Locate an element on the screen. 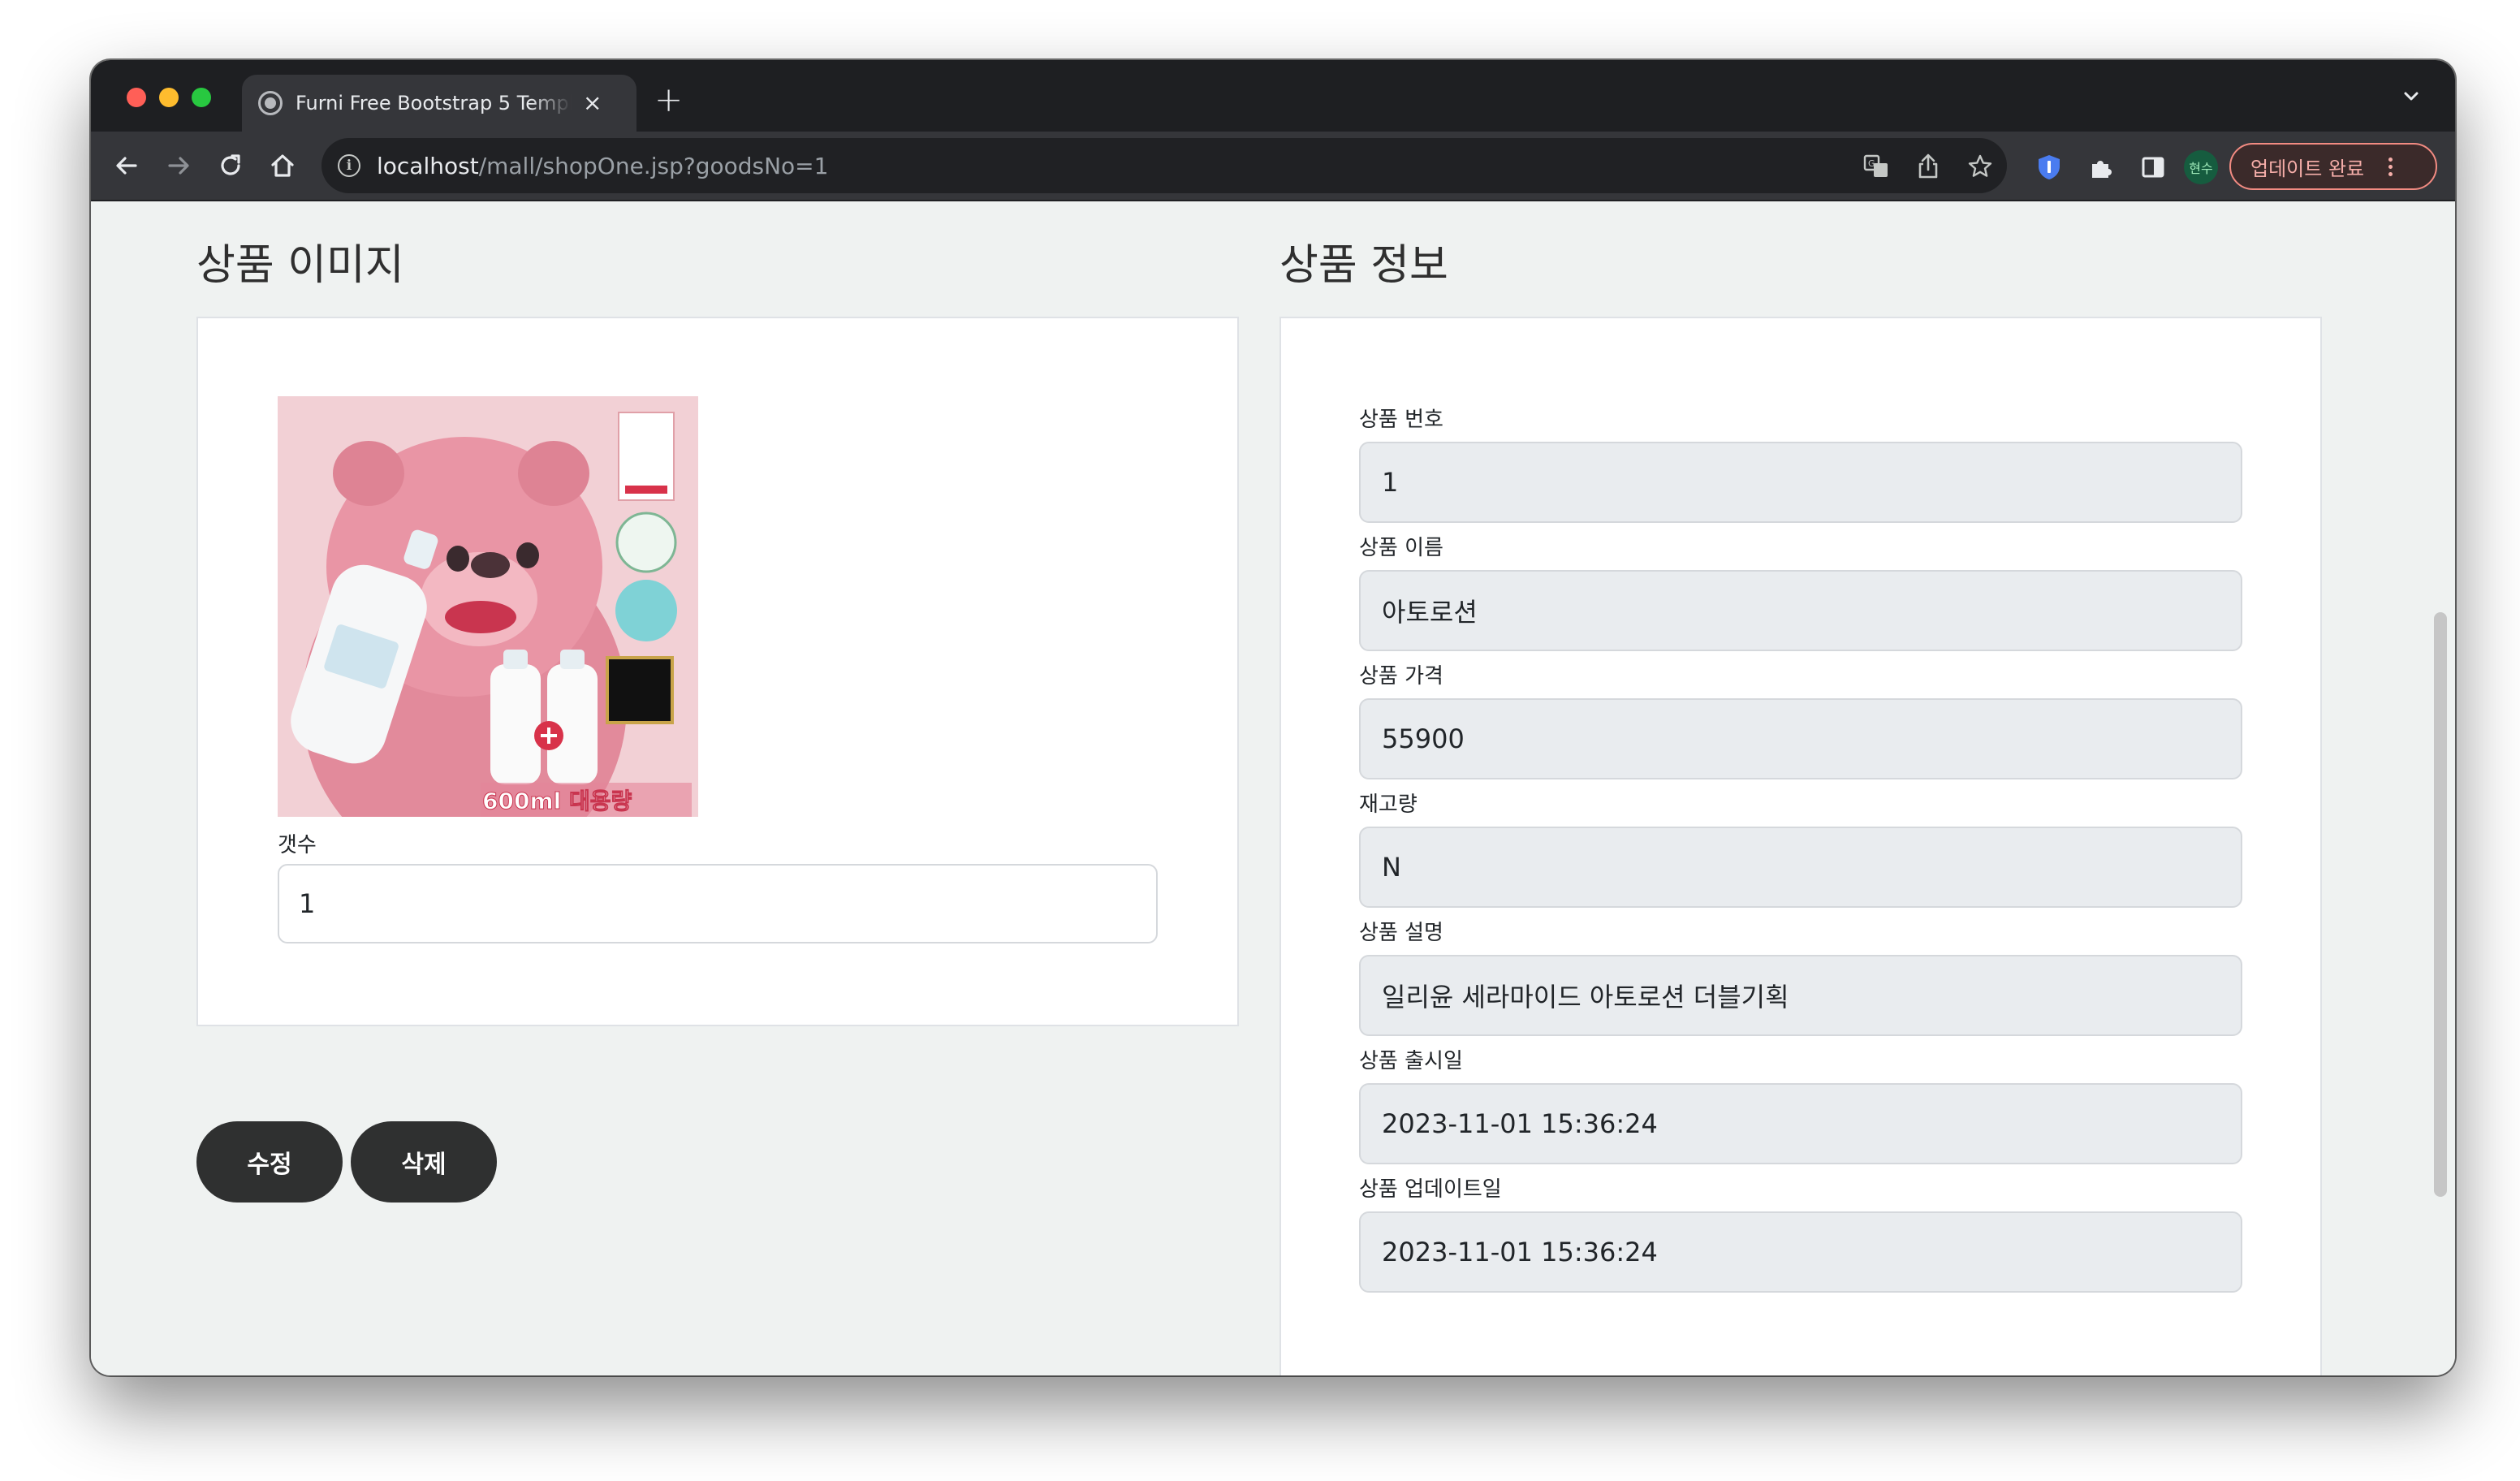 This screenshot has width=2520, height=1481. create-date-label: 상품 출시일 is located at coordinates (1411, 1061).